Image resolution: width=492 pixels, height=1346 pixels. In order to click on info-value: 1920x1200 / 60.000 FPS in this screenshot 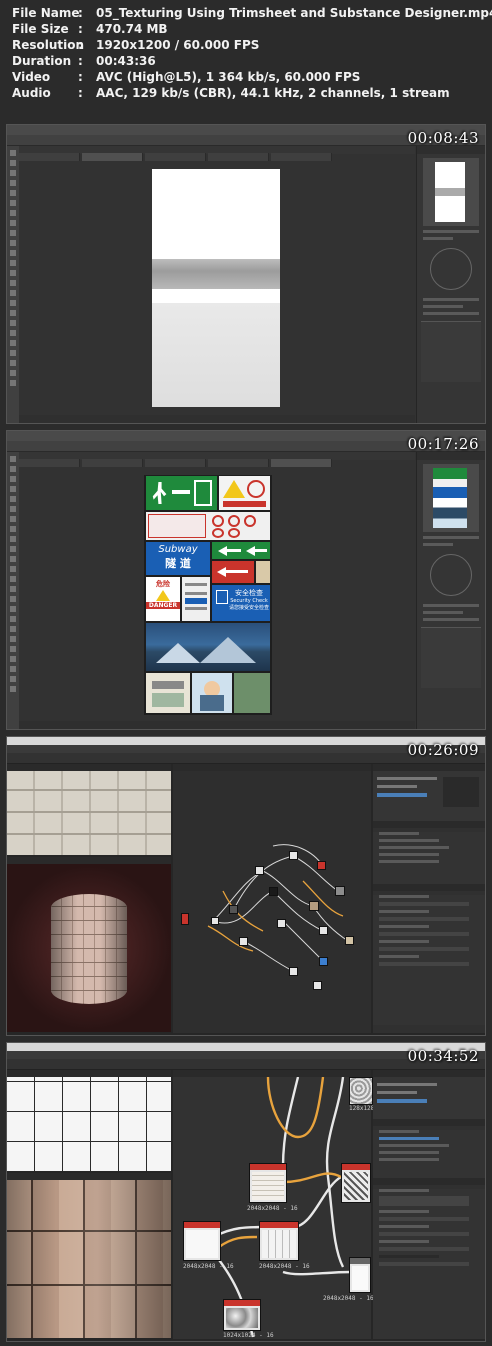, I will do `click(178, 45)`.